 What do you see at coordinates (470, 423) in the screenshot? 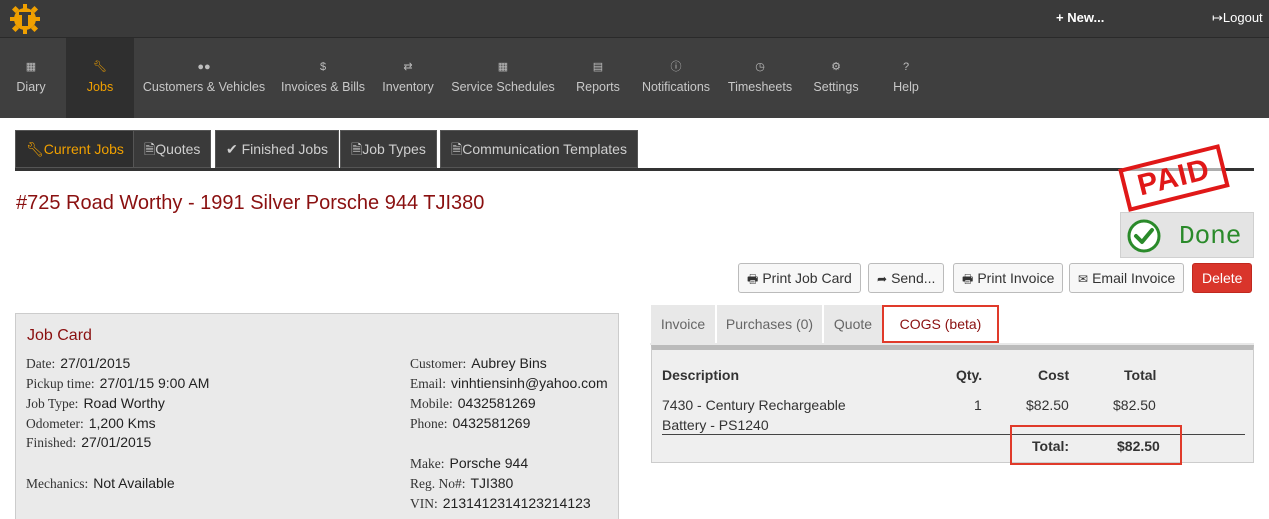
I see `customer-phone: Phone: 0432581269` at bounding box center [470, 423].